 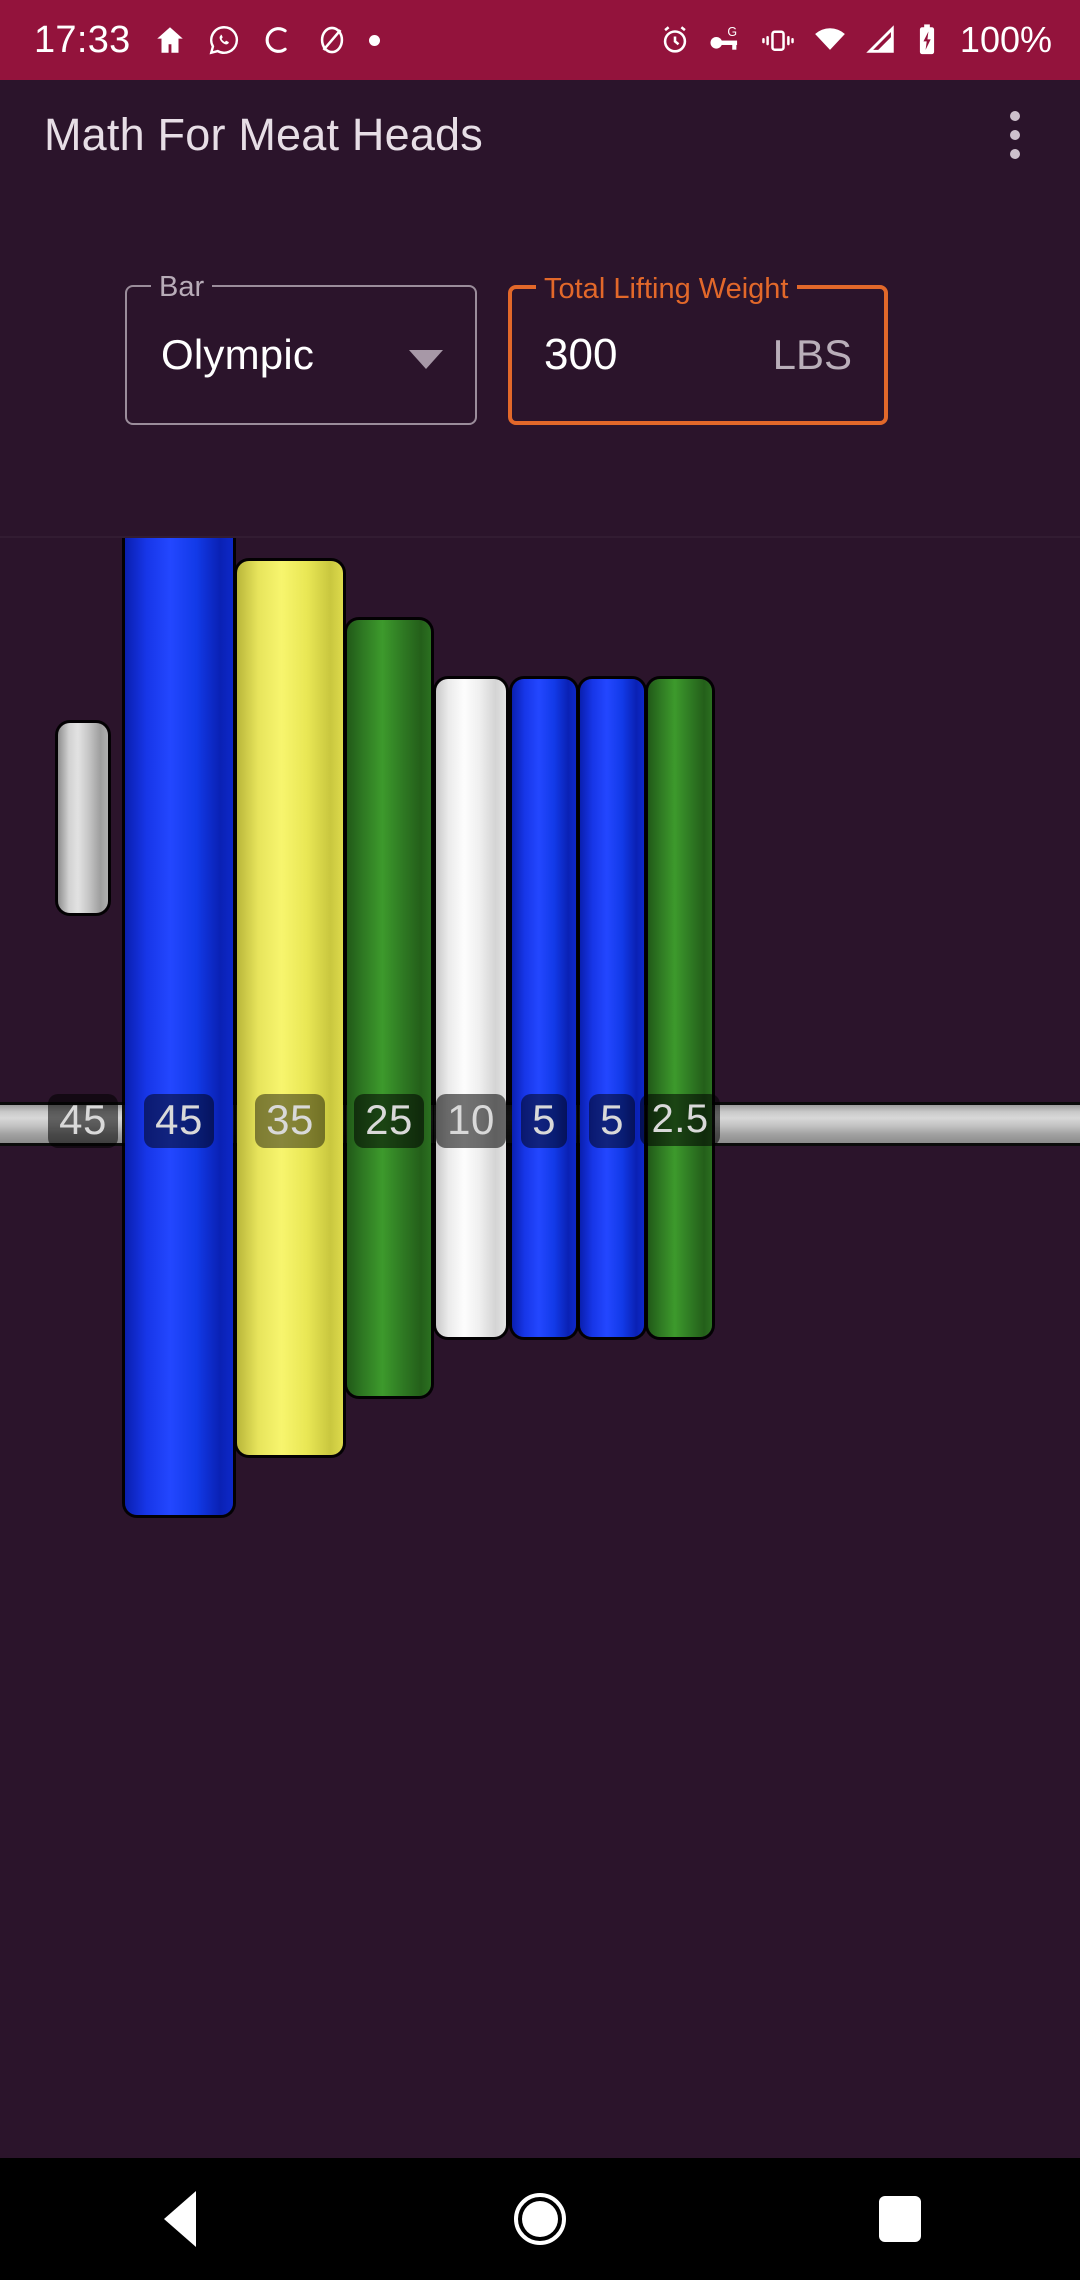 What do you see at coordinates (830, 40) in the screenshot?
I see `wifi-icon` at bounding box center [830, 40].